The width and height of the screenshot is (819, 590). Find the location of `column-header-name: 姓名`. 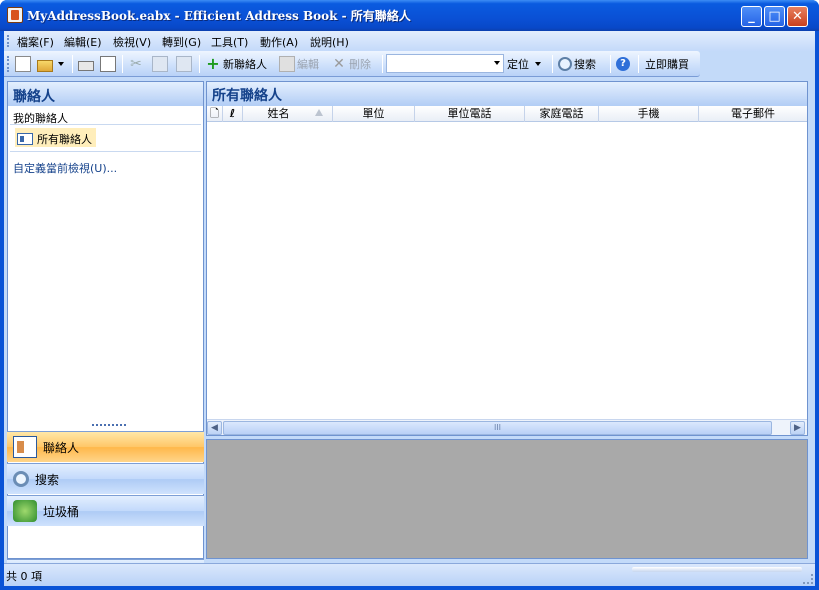

column-header-name: 姓名 is located at coordinates (288, 114).